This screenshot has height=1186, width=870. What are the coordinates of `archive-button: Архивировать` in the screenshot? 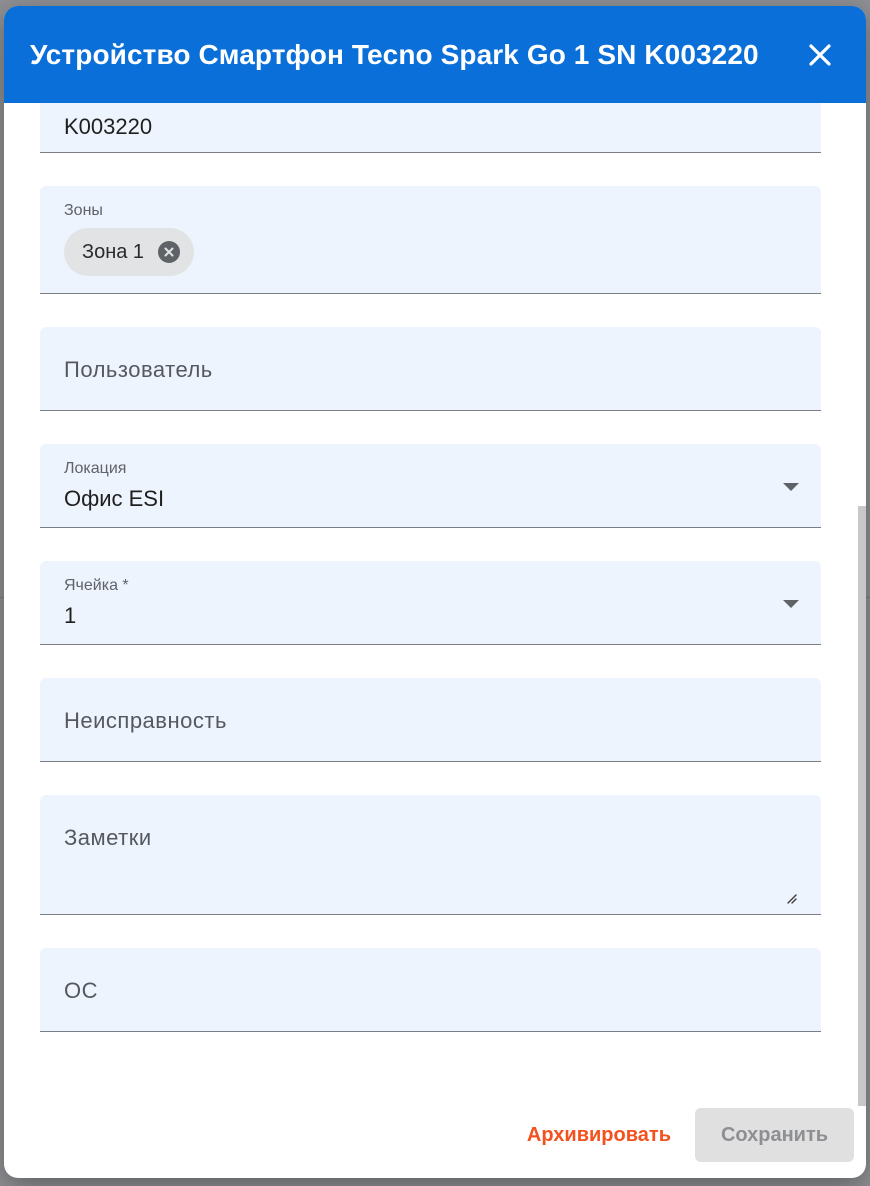 It's located at (599, 1135).